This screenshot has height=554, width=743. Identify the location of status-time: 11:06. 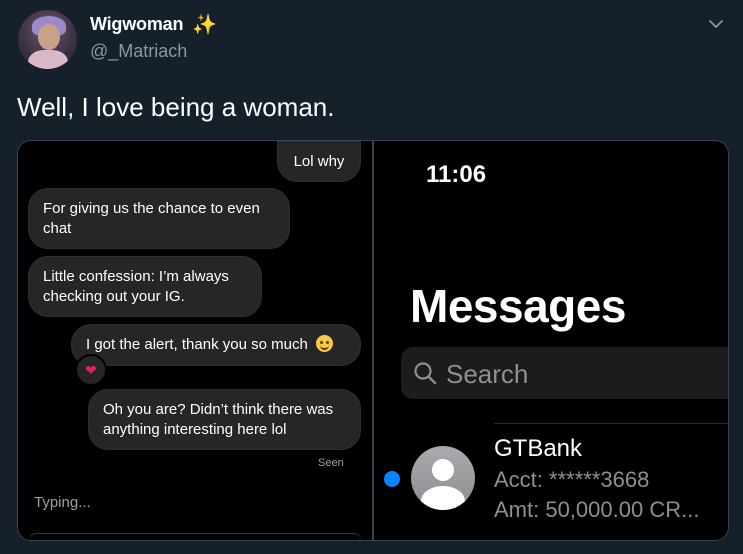
(456, 174).